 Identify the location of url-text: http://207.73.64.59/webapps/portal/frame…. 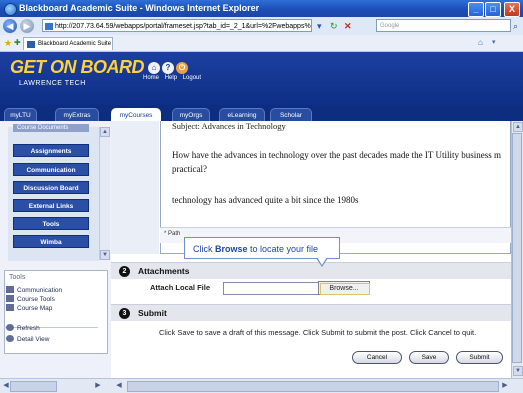
(183, 26).